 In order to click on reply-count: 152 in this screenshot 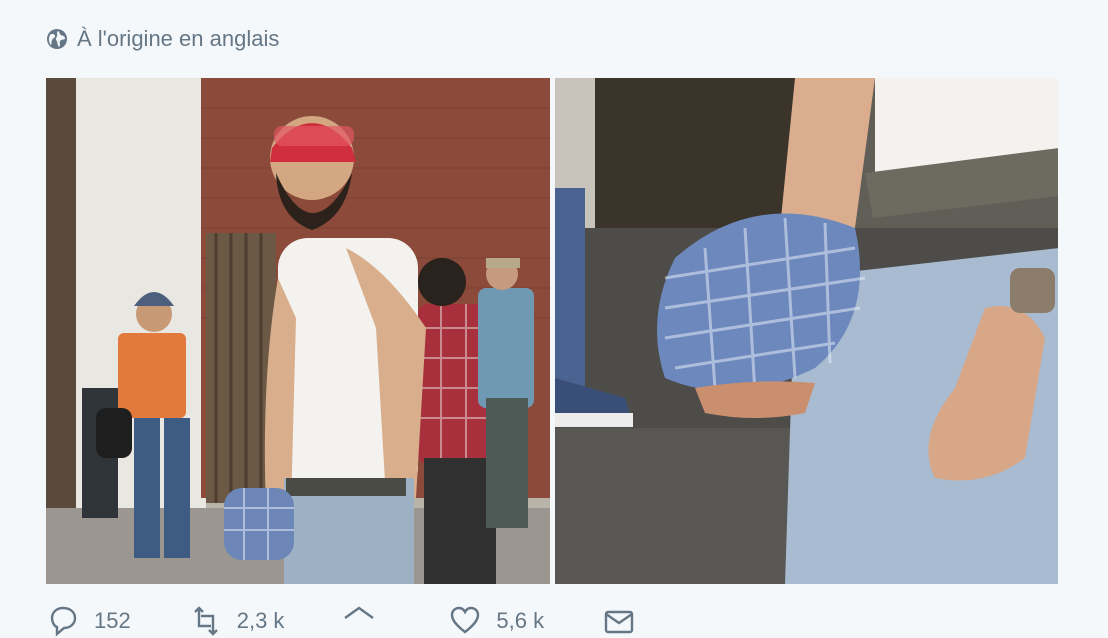, I will do `click(112, 620)`.